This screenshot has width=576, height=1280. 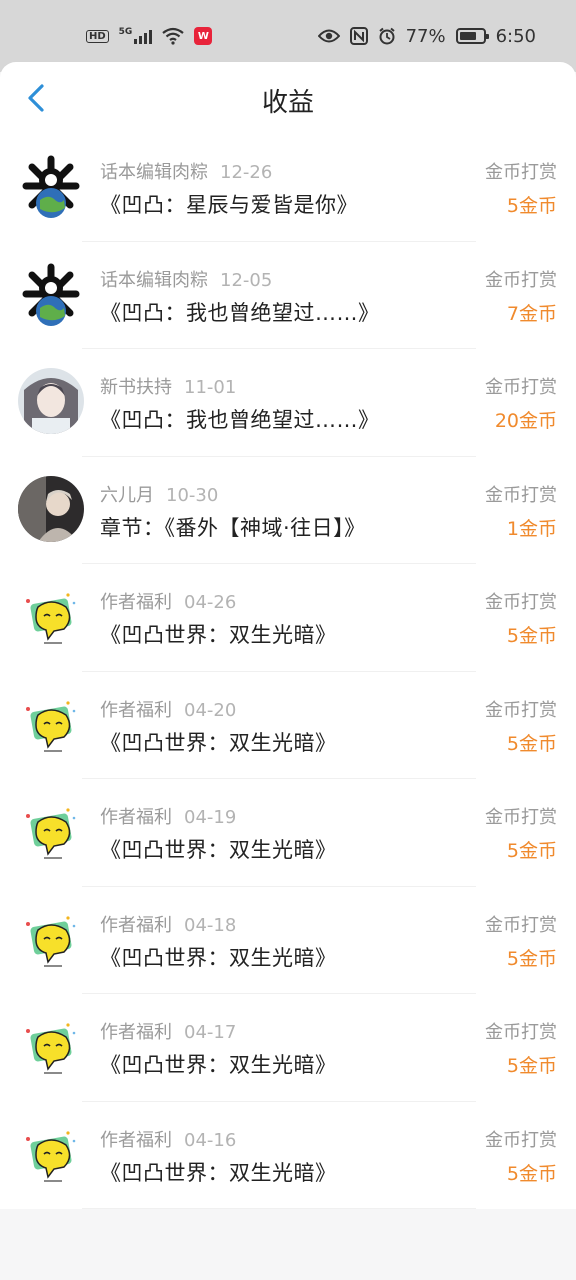 I want to click on eye-icon, so click(x=328, y=36).